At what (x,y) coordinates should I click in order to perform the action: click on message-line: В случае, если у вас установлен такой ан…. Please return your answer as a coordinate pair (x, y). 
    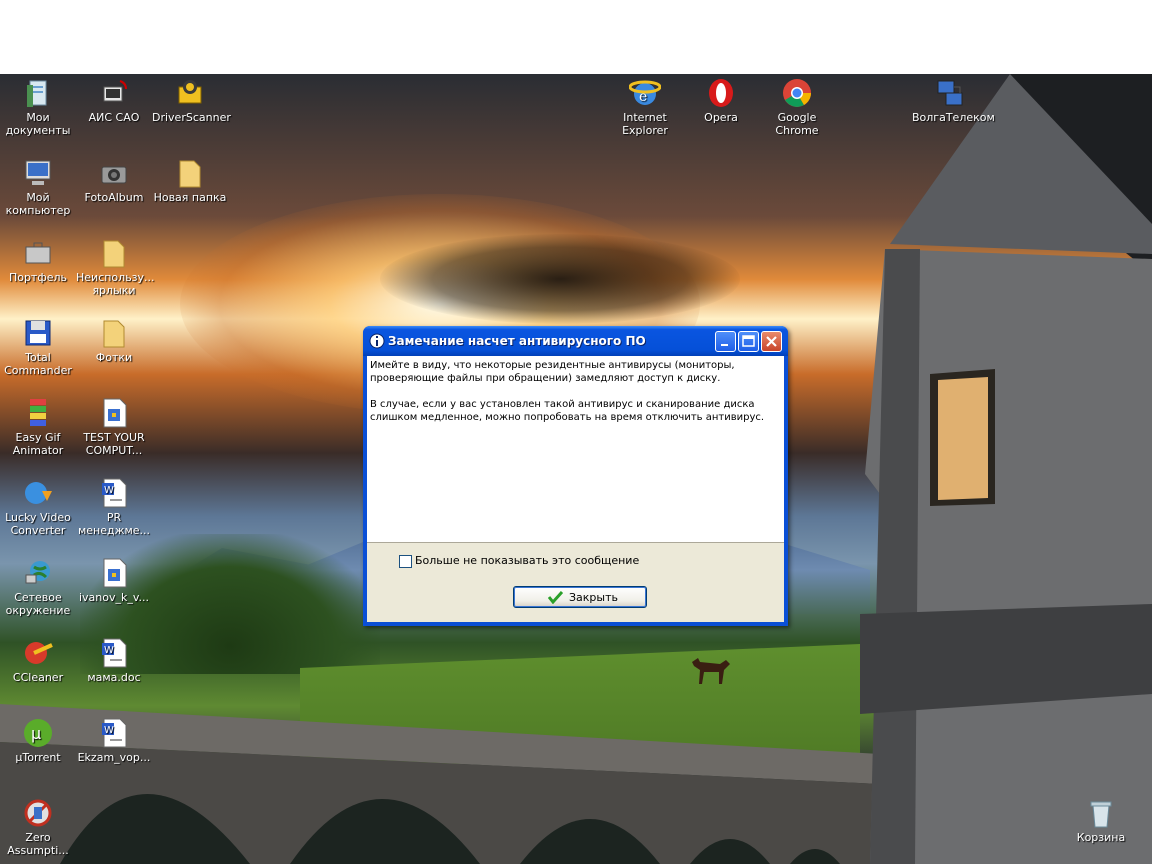
    Looking at the image, I should click on (562, 404).